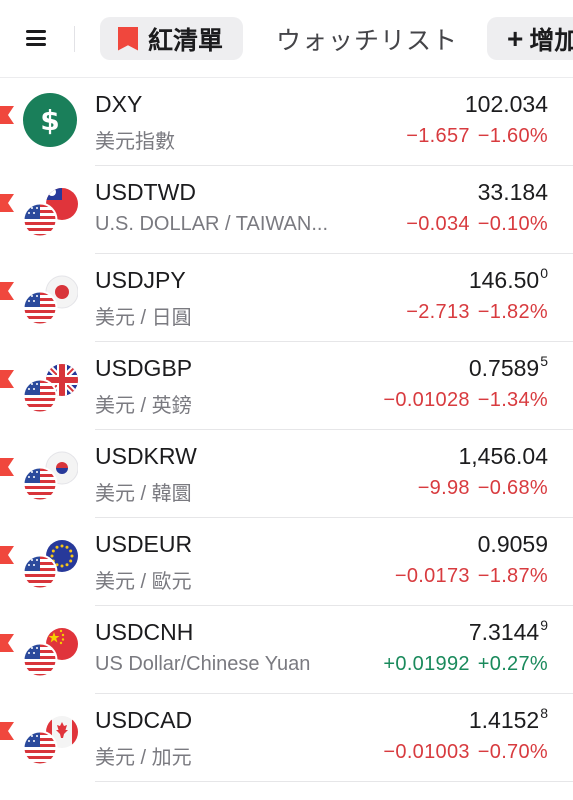 This screenshot has height=800, width=573. Describe the element at coordinates (503, 456) in the screenshot. I see `price: 1,456.04` at that location.